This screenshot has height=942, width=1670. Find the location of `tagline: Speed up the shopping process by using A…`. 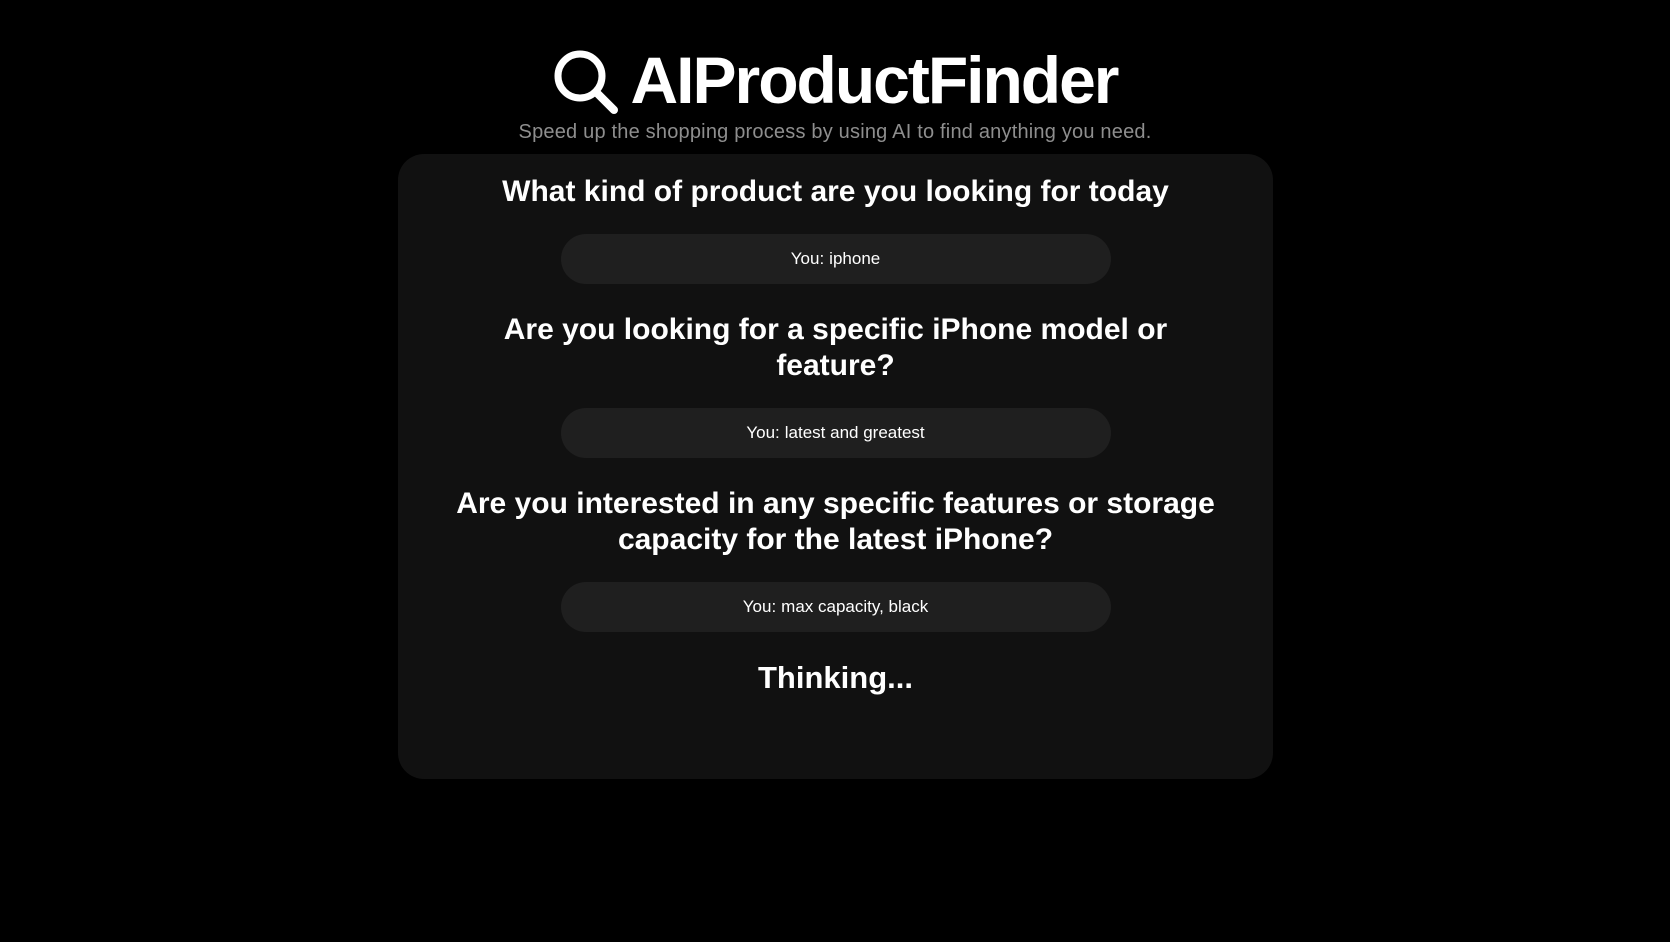

tagline: Speed up the shopping process by using A… is located at coordinates (835, 132).